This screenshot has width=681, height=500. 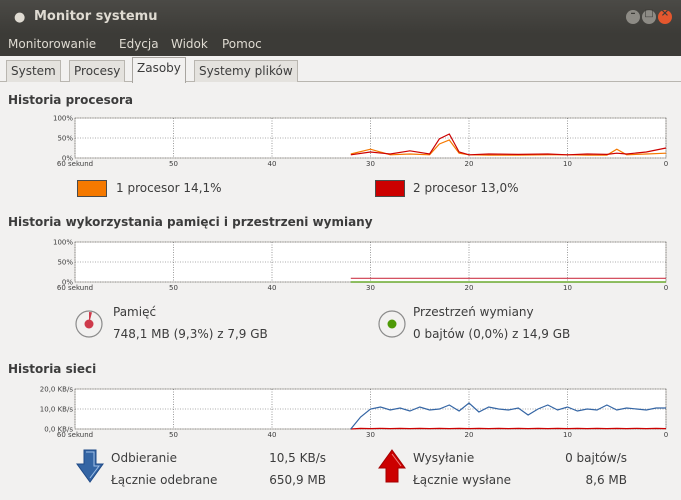 What do you see at coordinates (173, 164) in the screenshot?
I see `cpu-xtick: 50` at bounding box center [173, 164].